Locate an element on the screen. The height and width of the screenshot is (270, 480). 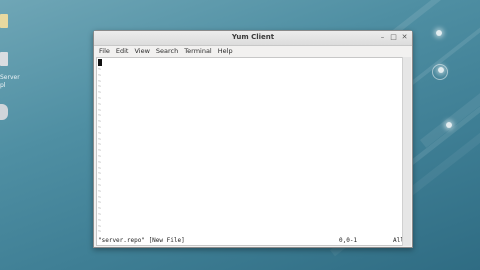
menu-view: View is located at coordinates (141, 51).